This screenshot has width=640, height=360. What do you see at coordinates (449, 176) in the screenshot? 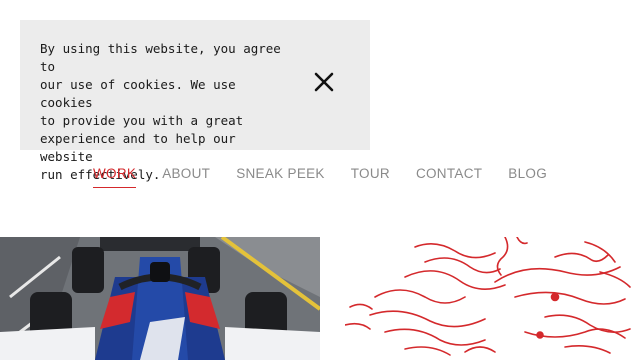
I see `nav-item-contact: CONTACT` at bounding box center [449, 176].